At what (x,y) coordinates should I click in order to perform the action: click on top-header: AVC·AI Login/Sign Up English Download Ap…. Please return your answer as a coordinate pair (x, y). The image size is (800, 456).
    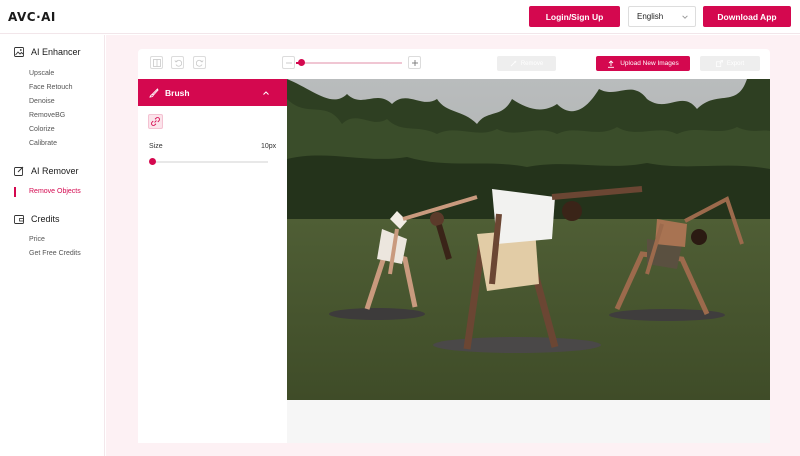
    Looking at the image, I should click on (400, 17).